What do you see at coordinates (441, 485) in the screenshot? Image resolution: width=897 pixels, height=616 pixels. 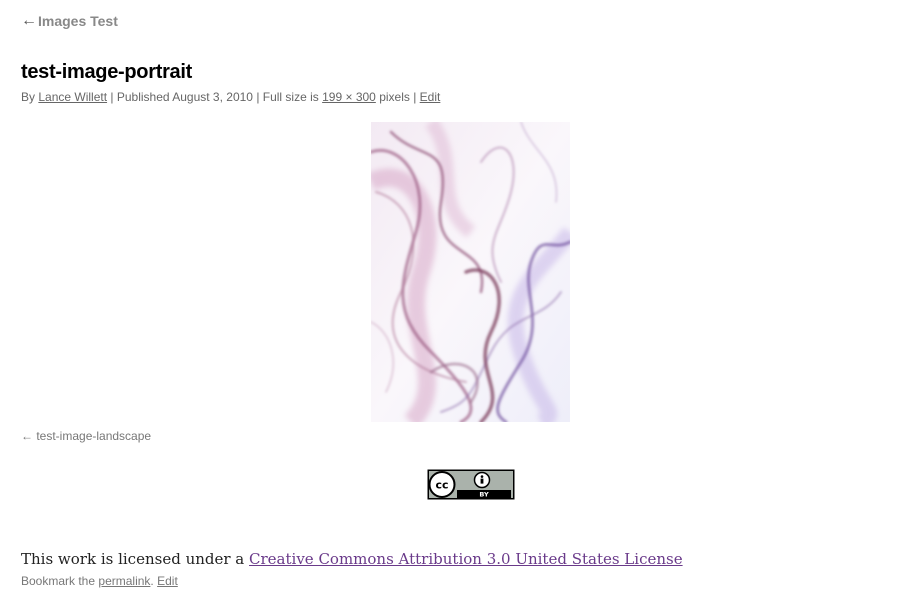 I see `cc-badge-text: cc` at bounding box center [441, 485].